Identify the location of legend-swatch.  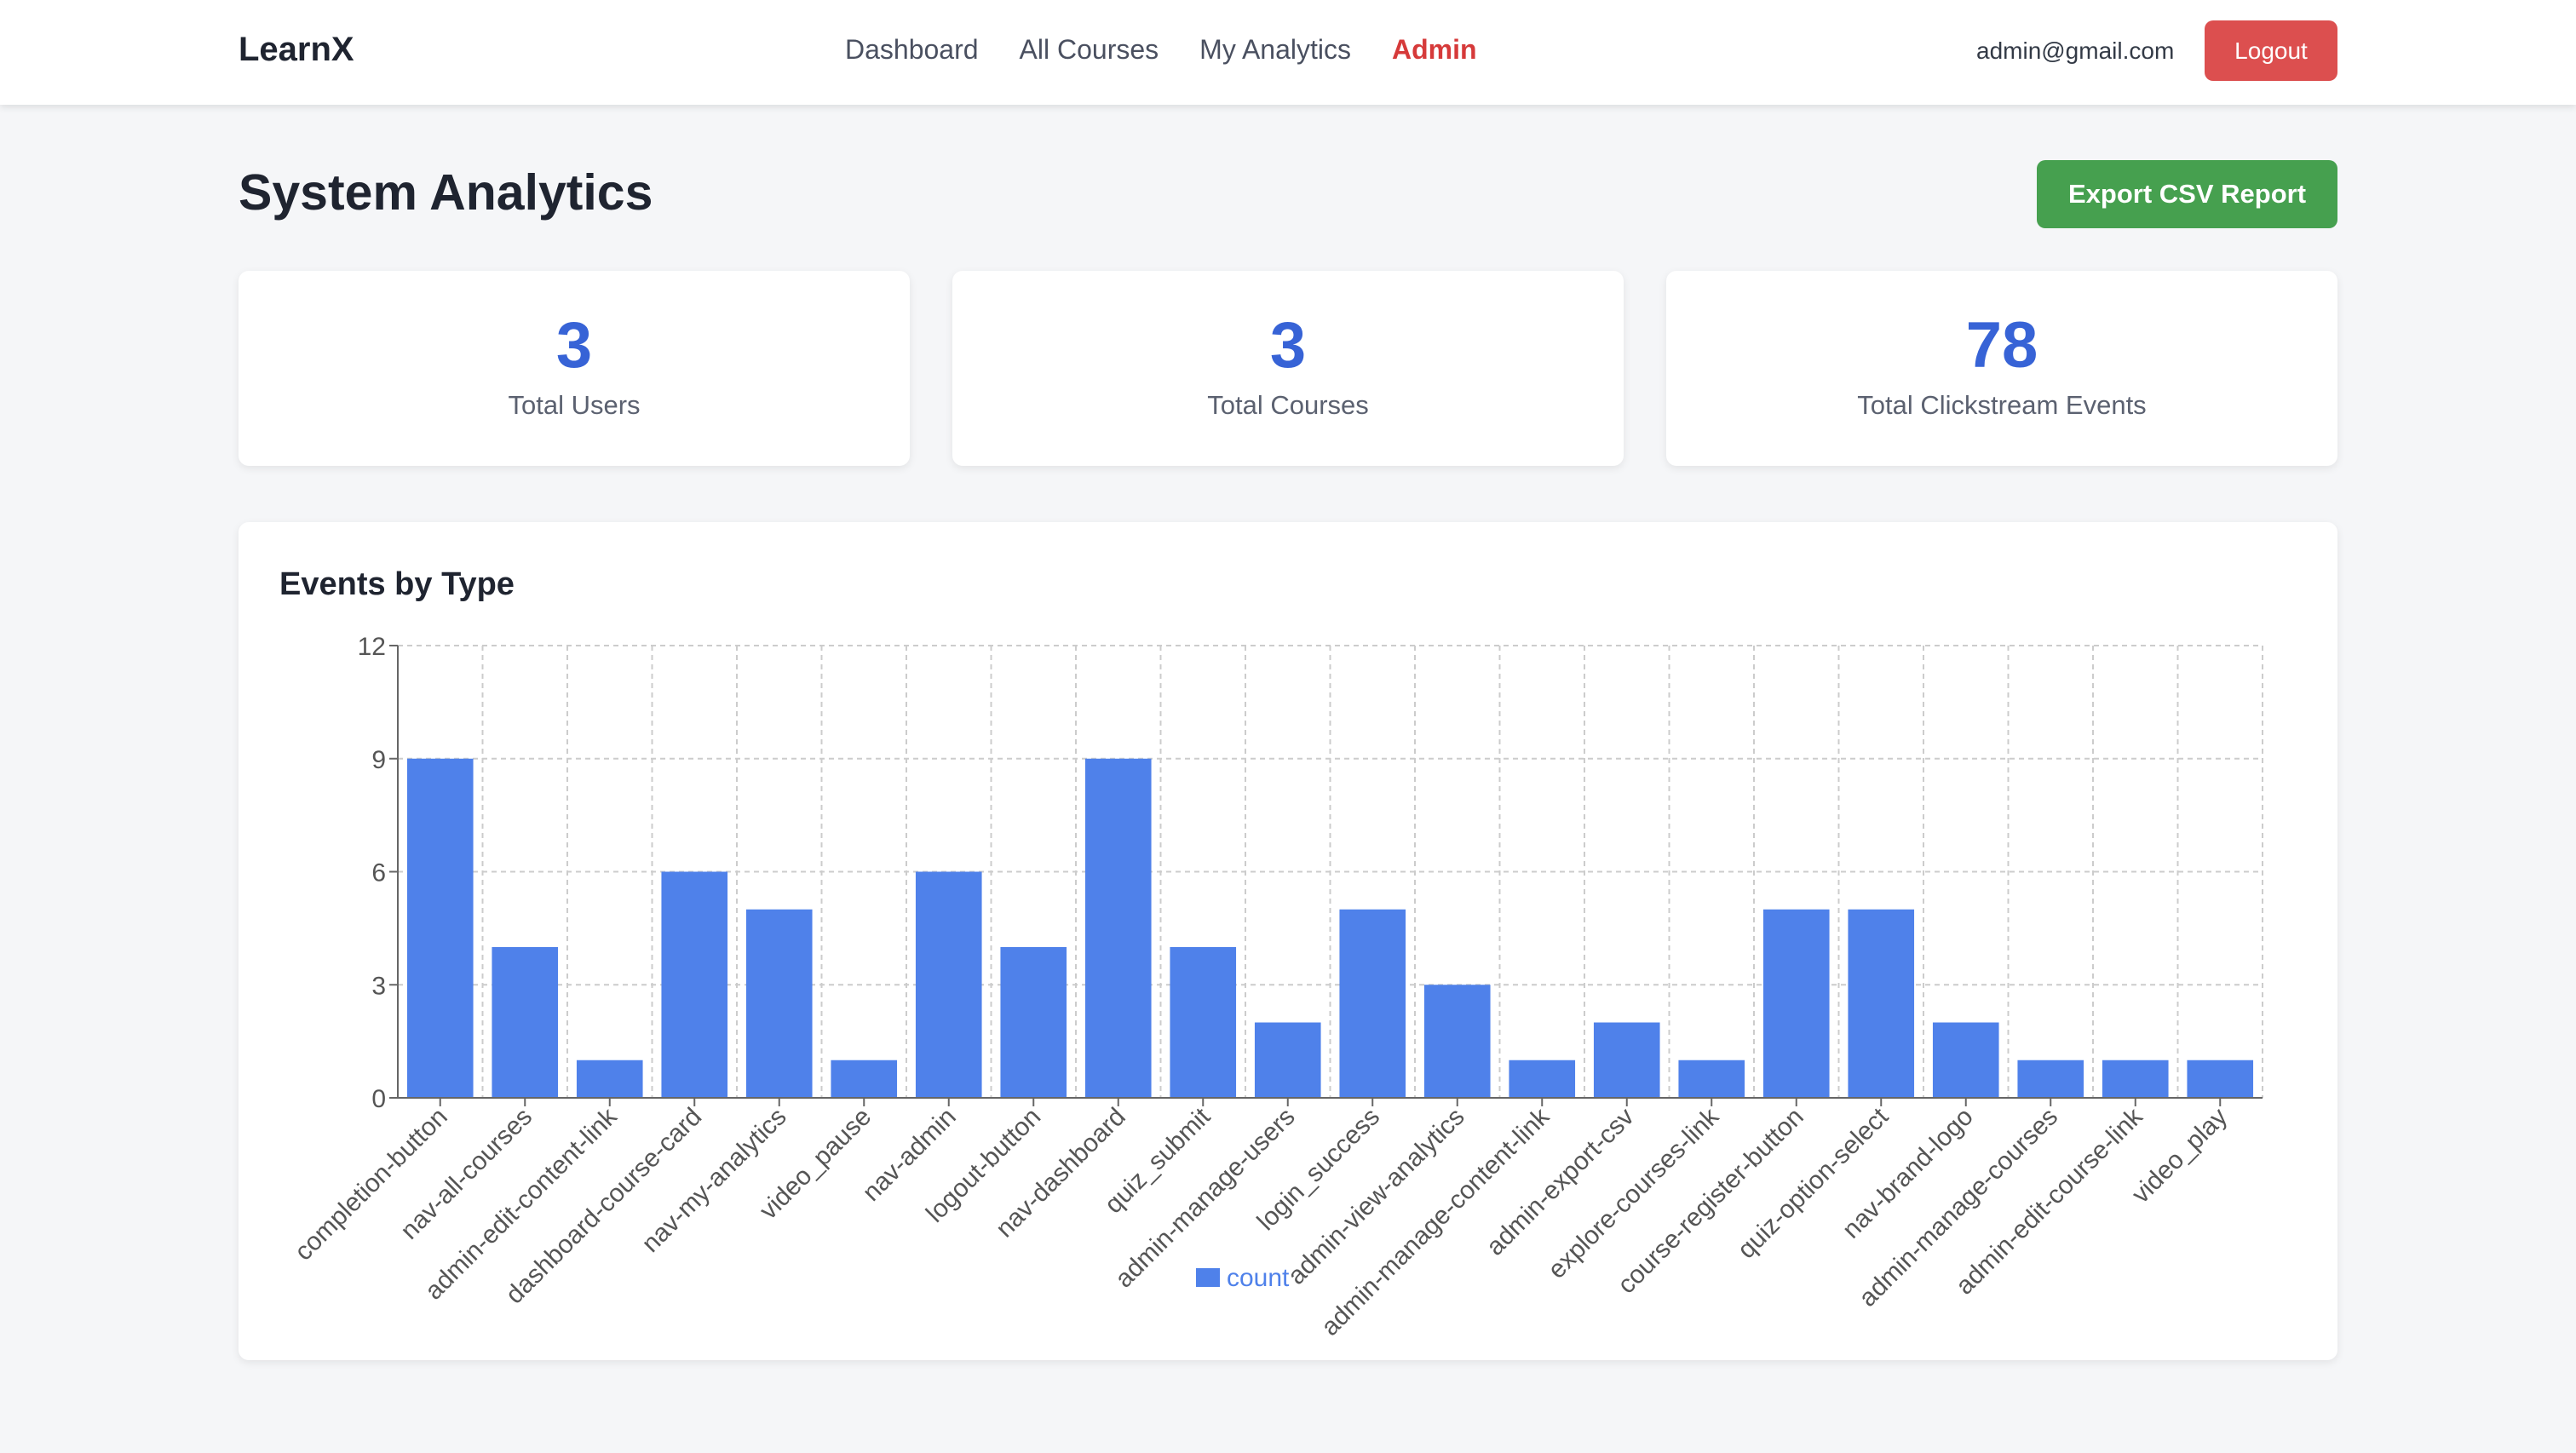
(1208, 1277).